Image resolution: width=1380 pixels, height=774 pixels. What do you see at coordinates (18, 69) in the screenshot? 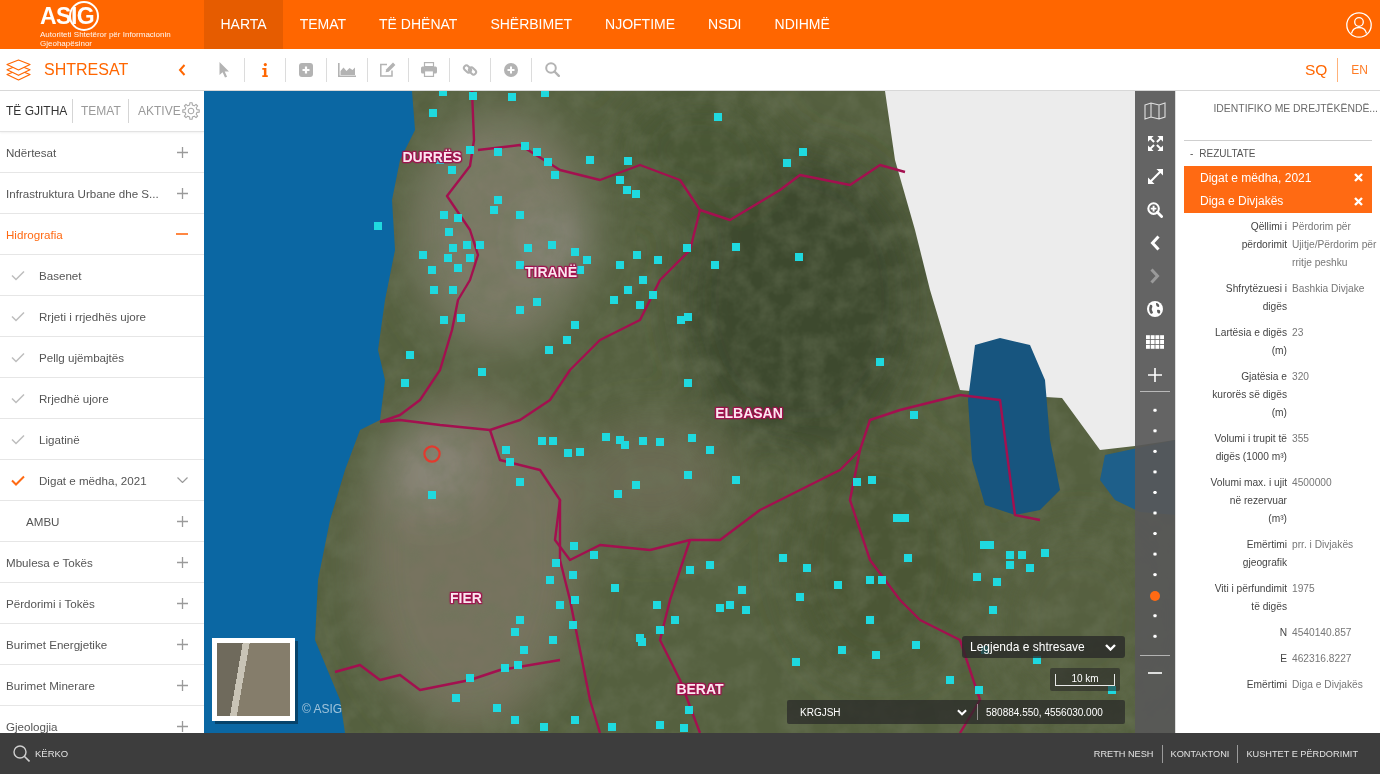
I see `layers-icon` at bounding box center [18, 69].